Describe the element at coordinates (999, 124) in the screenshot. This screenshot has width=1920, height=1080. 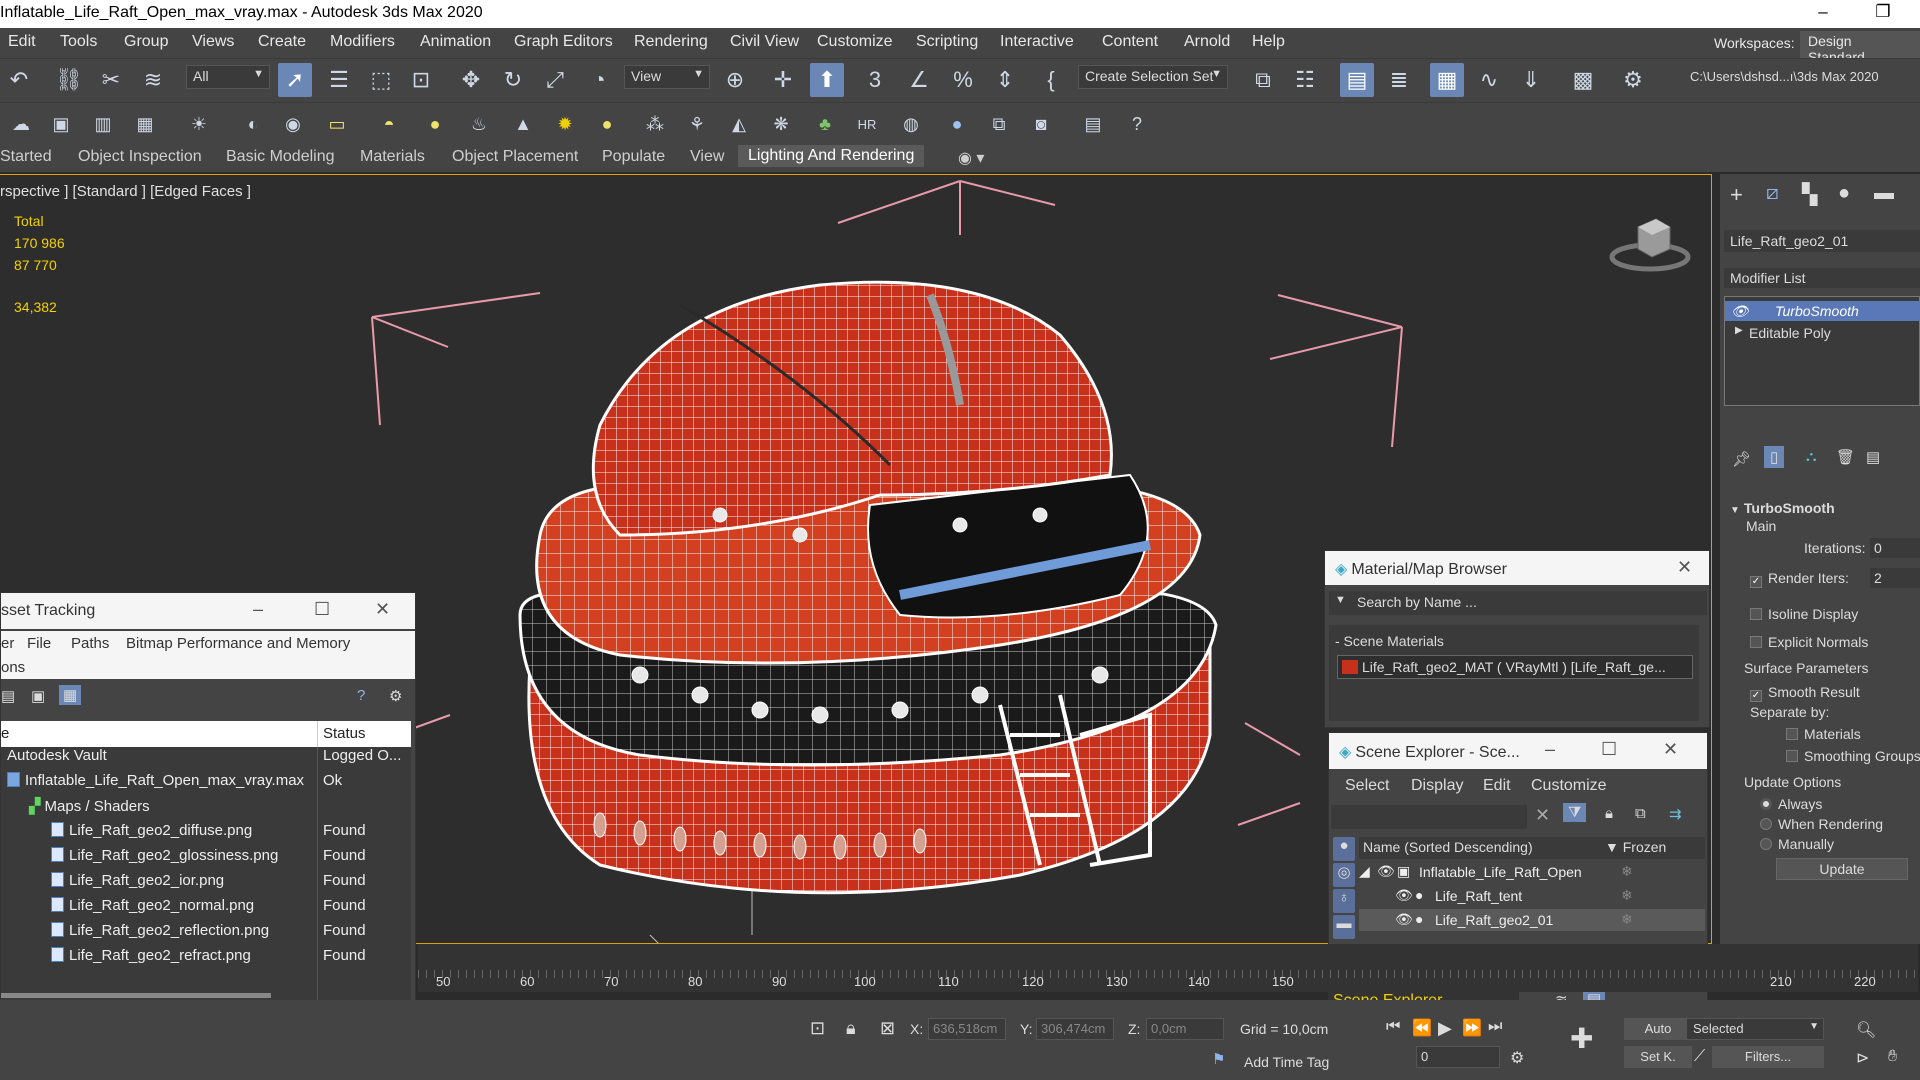
I see `vfb-icon: ⧉` at that location.